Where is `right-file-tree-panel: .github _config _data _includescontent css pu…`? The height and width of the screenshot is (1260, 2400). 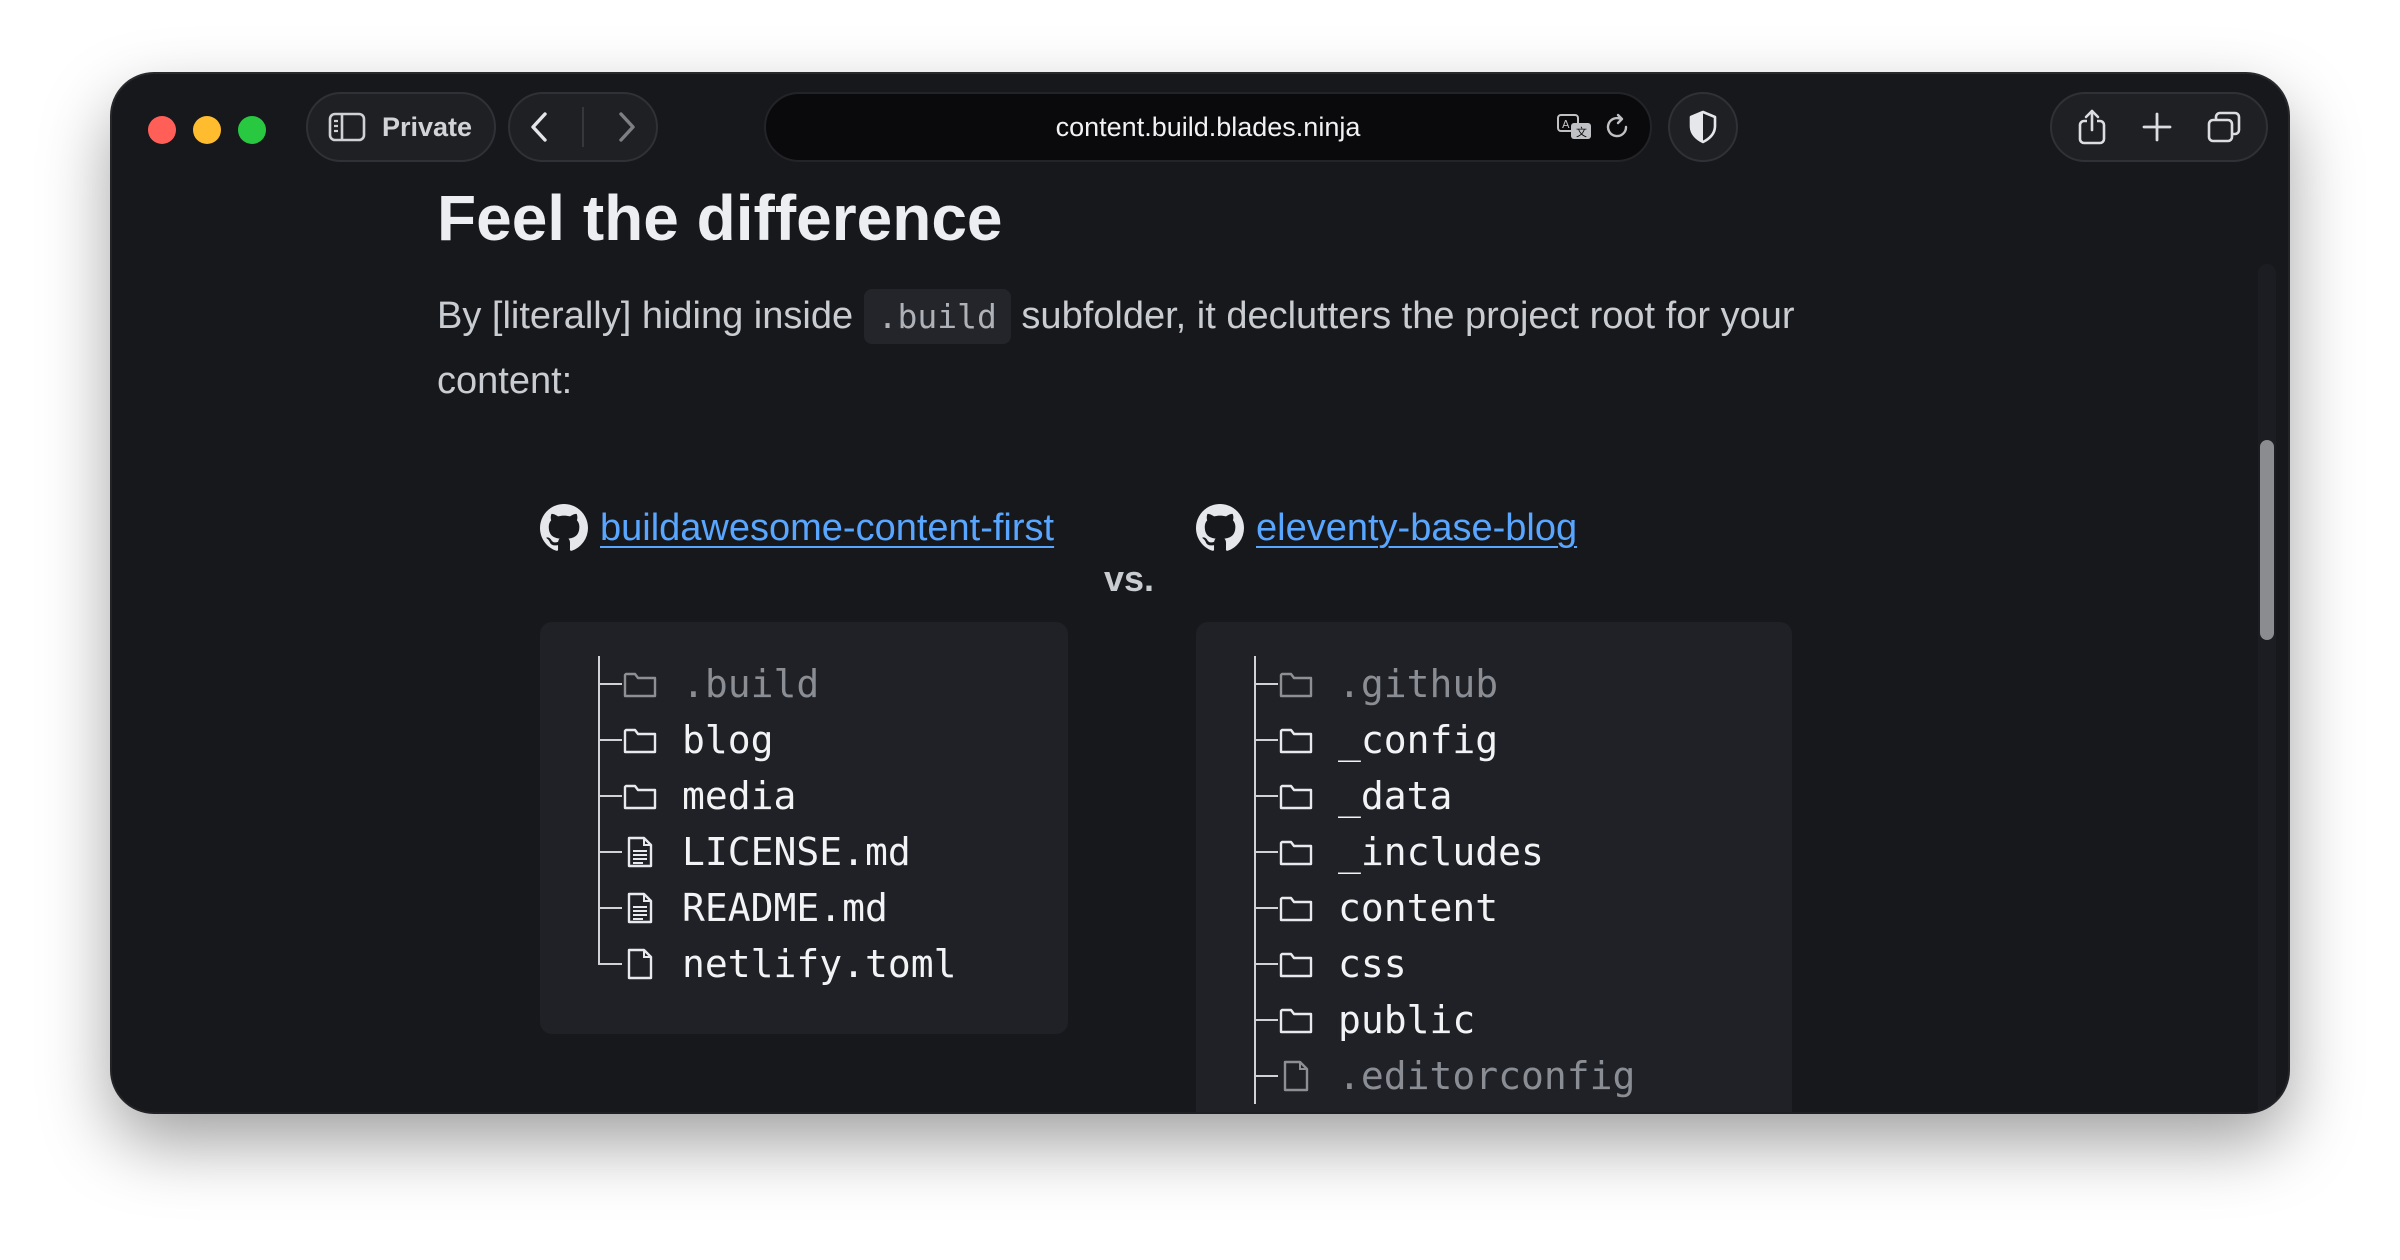
right-file-tree-panel: .github _config _data _includescontent css pu… is located at coordinates (1494, 867).